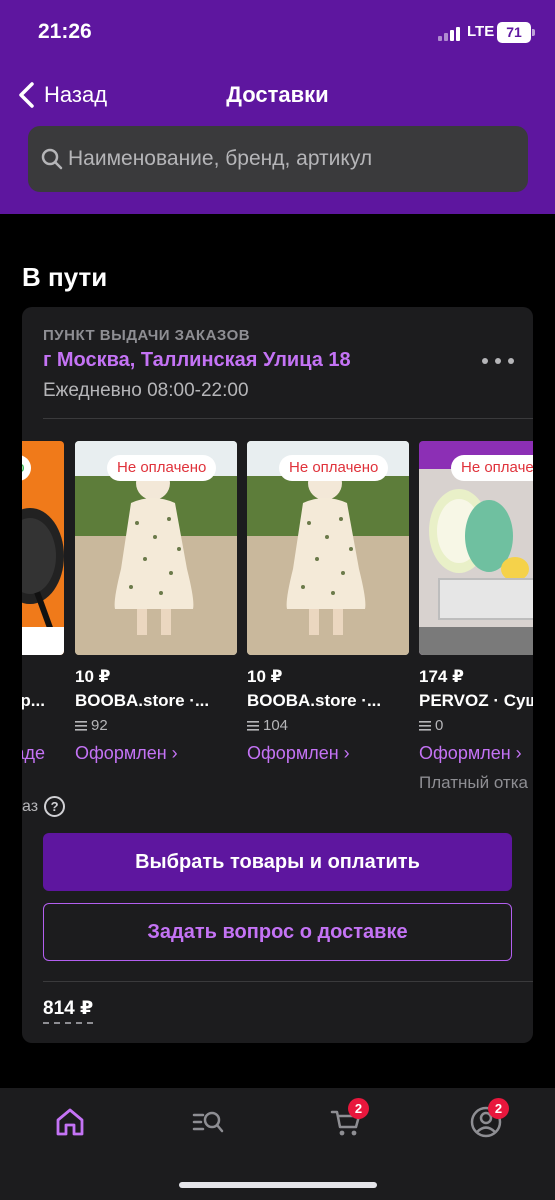  Describe the element at coordinates (514, 32) in the screenshot. I see `battery-icon: 71` at that location.